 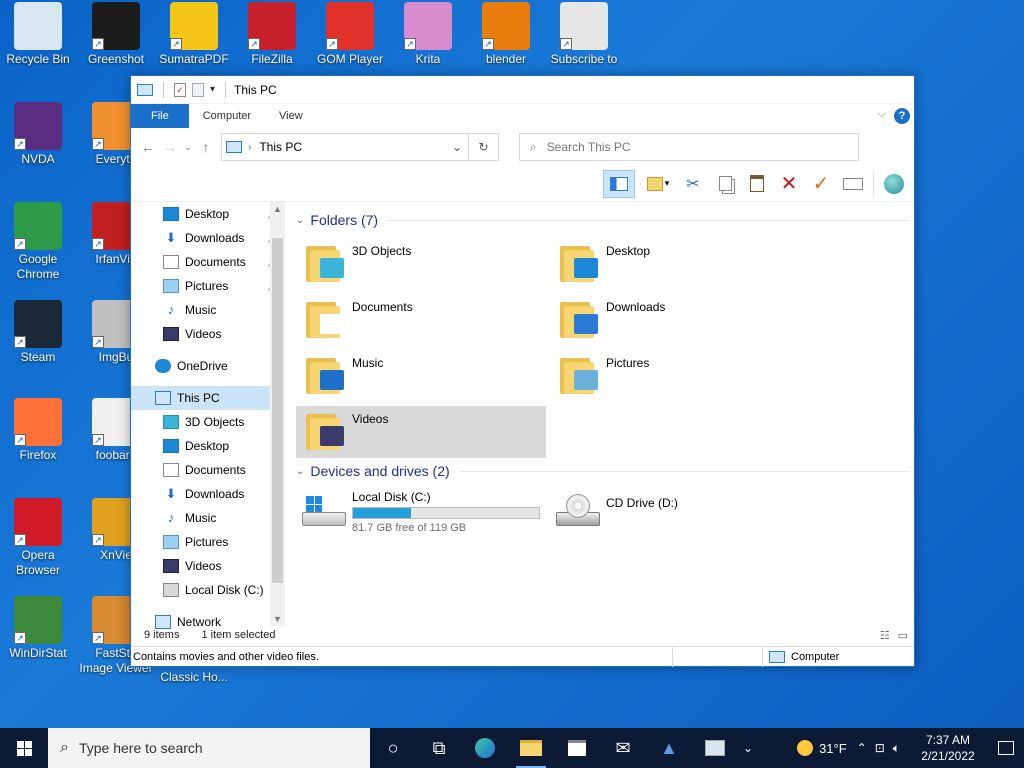 I want to click on scroll-up-icon: ▲, so click(x=277, y=209).